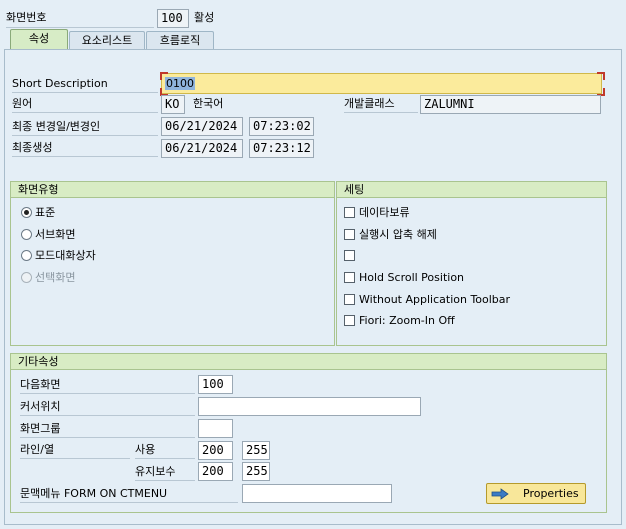 Image resolution: width=626 pixels, height=529 pixels. What do you see at coordinates (173, 18) in the screenshot?
I see `screen-number-field: 100` at bounding box center [173, 18].